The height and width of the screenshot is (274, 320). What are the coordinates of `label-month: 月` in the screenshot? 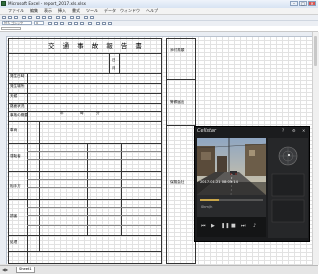 It's located at (114, 68).